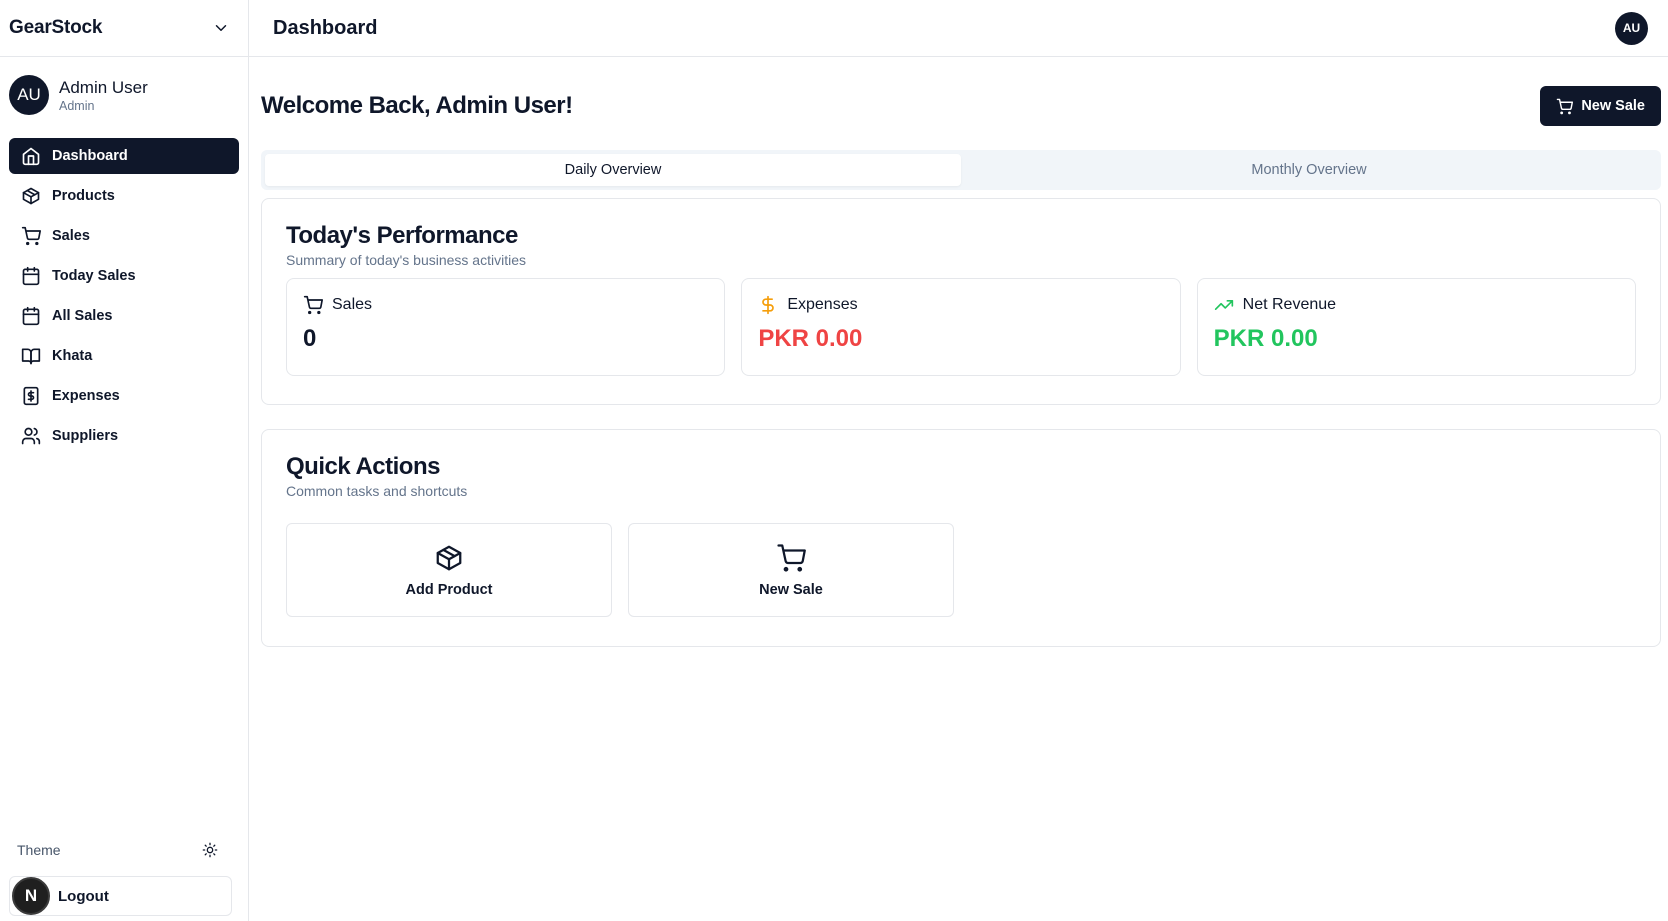  Describe the element at coordinates (1631, 28) in the screenshot. I see `header-avatar: AU` at that location.